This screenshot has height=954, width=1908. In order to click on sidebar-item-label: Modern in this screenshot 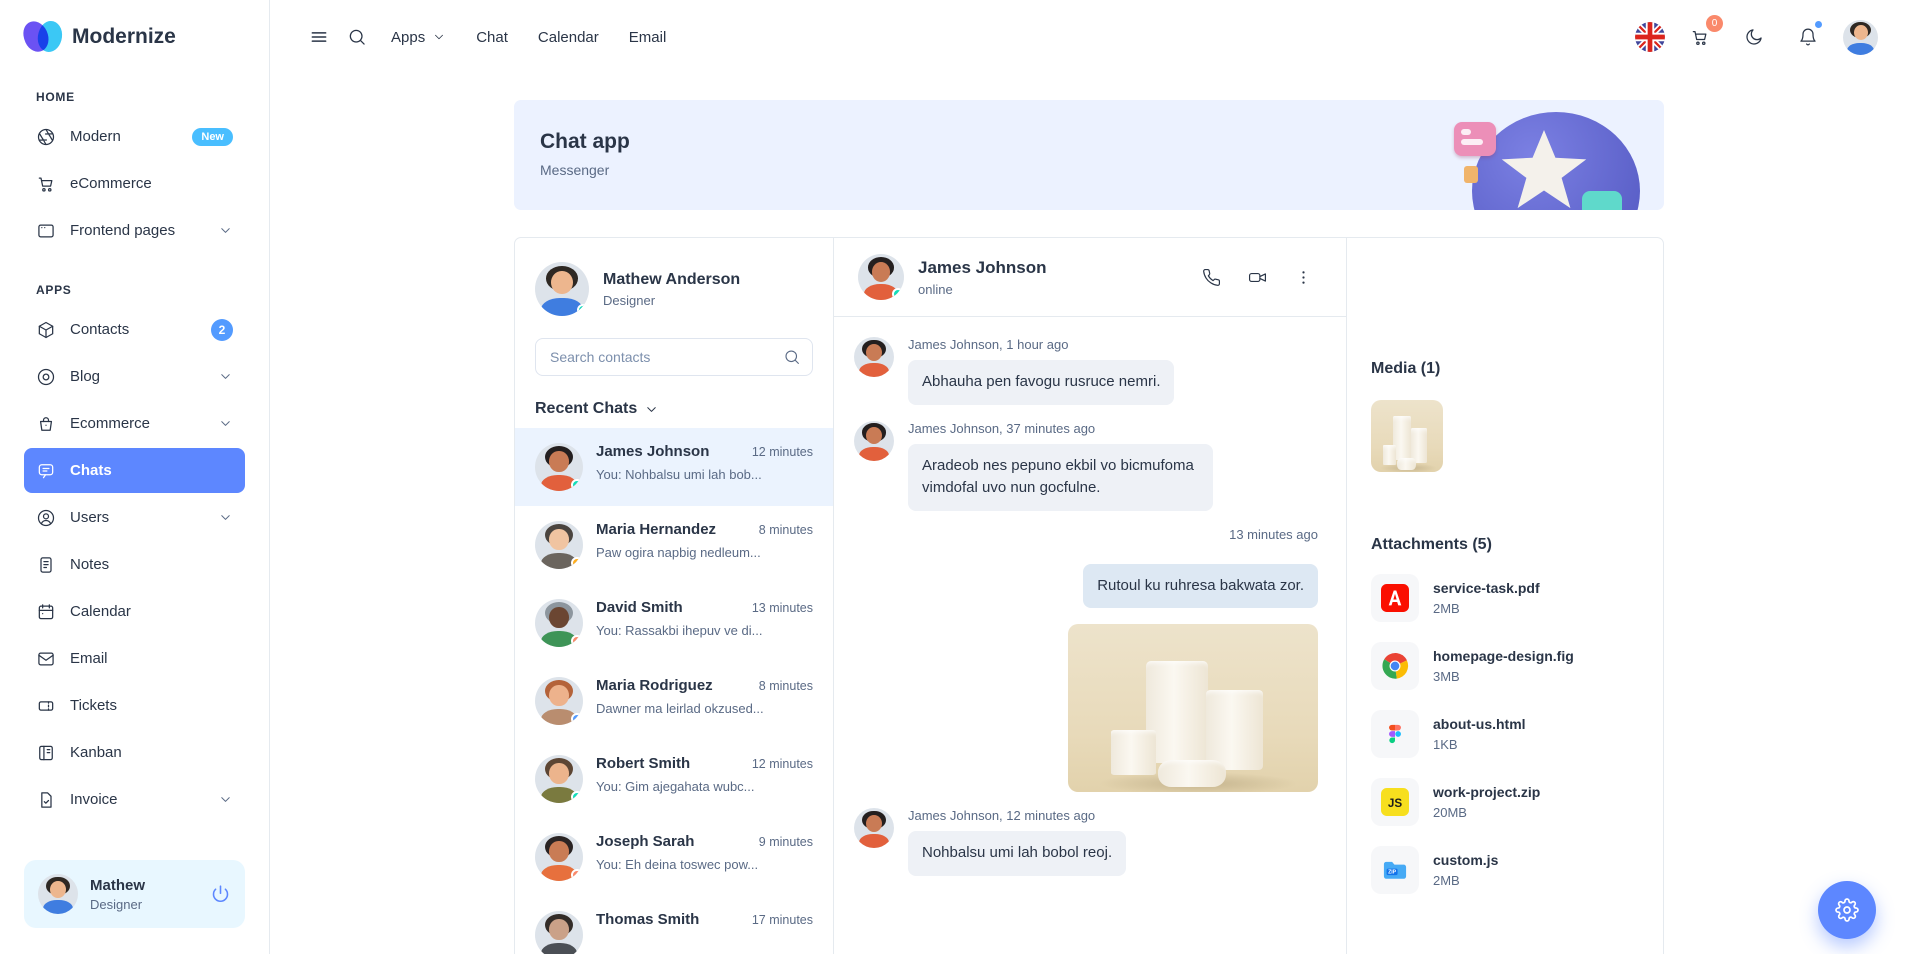, I will do `click(95, 136)`.